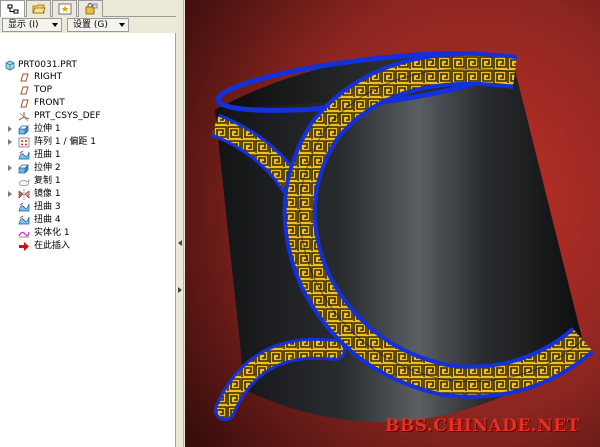  What do you see at coordinates (88, 155) in the screenshot?
I see `tree-item-warp-1: 扭曲 1` at bounding box center [88, 155].